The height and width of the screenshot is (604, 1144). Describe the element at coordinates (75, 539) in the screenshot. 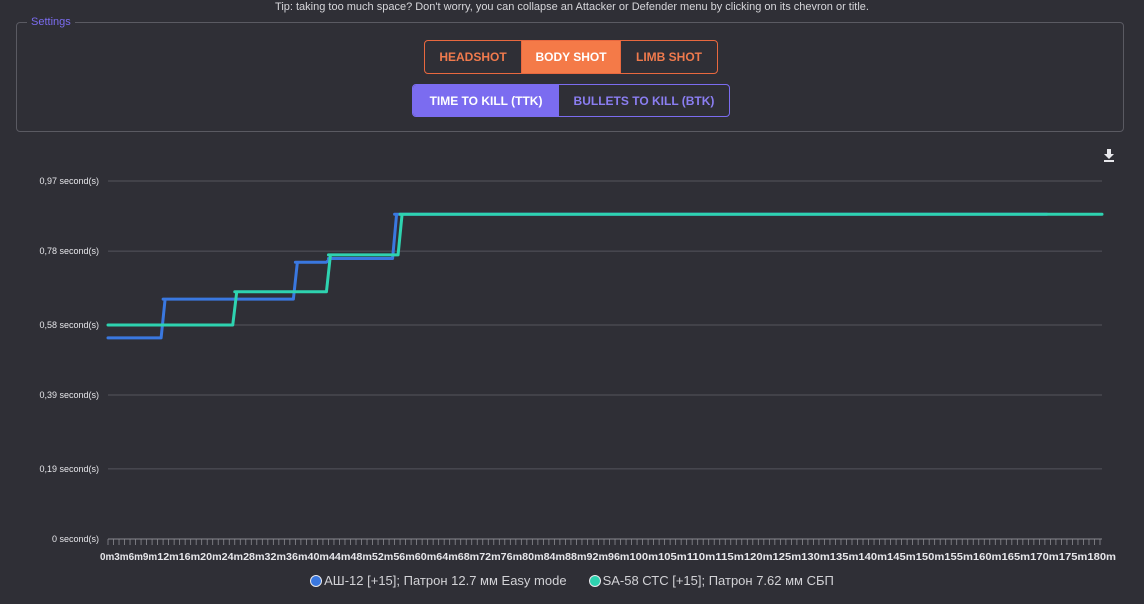

I see `y-tick-label: 0 second(s)` at that location.